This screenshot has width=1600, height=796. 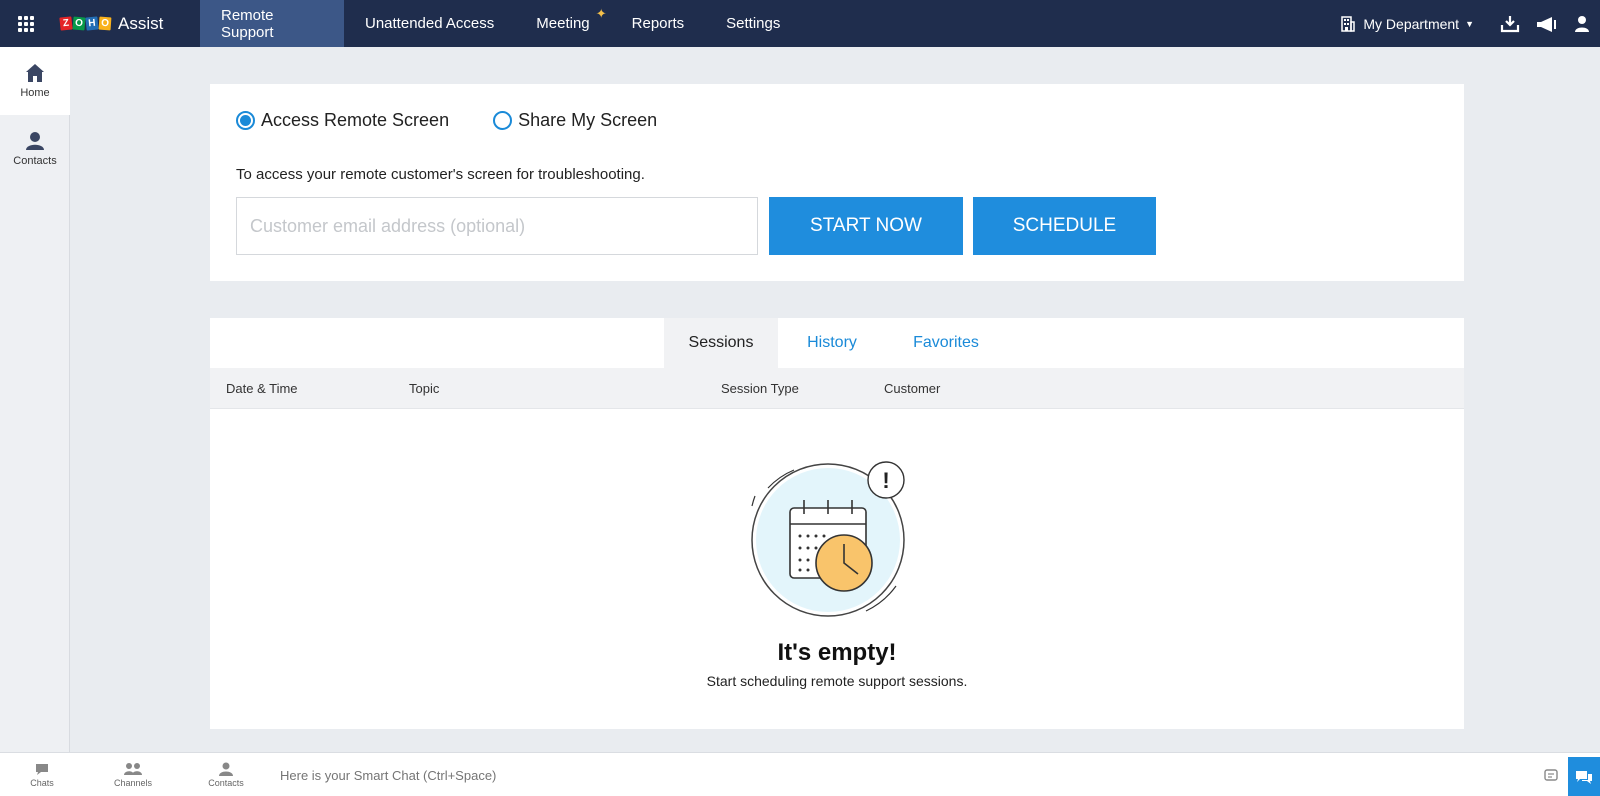 What do you see at coordinates (497, 226) in the screenshot?
I see `customer-email-input` at bounding box center [497, 226].